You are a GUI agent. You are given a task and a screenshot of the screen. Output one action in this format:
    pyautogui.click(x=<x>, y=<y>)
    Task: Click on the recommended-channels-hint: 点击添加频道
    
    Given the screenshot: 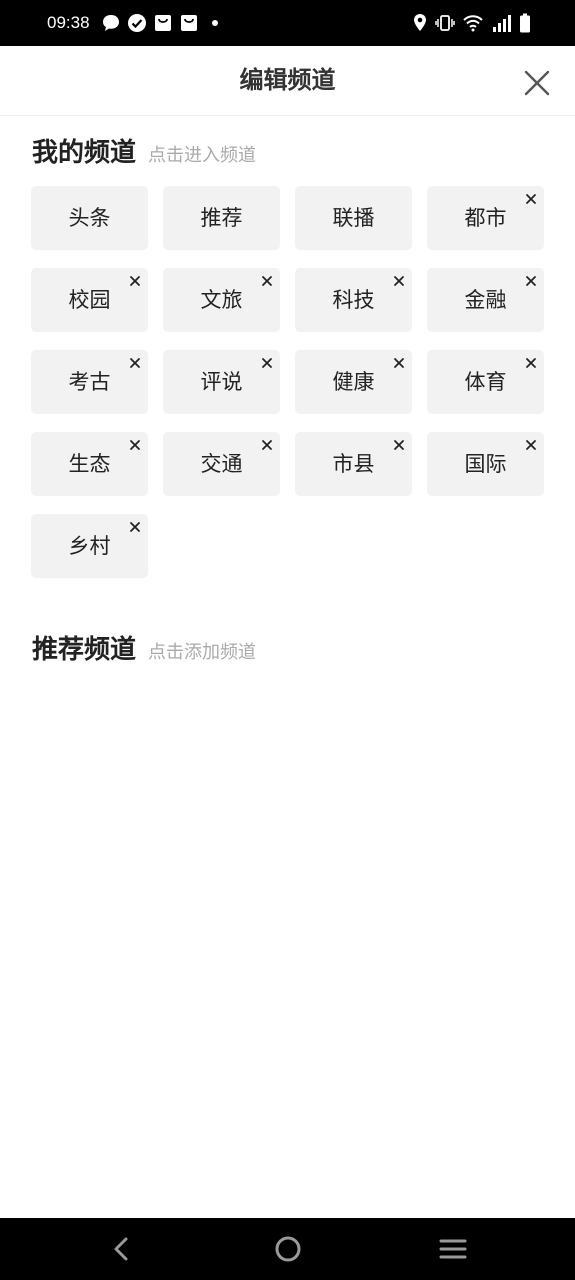 What is the action you would take?
    pyautogui.click(x=202, y=652)
    